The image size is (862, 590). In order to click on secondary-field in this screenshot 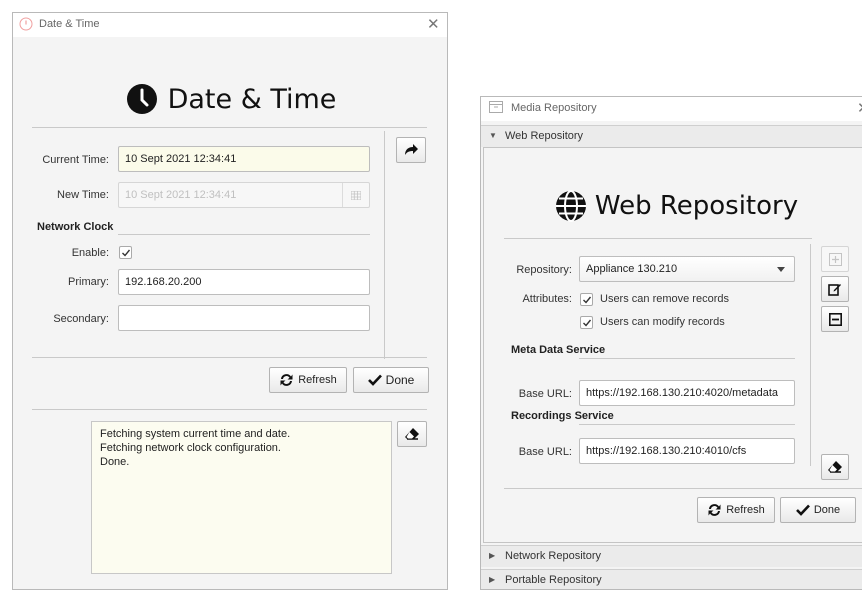, I will do `click(244, 318)`.